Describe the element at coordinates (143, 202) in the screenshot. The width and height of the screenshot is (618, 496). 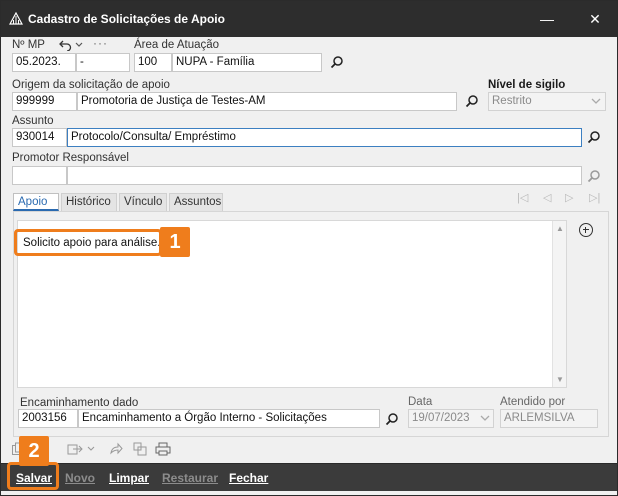
I see `tab-vinculo: Vínculo` at that location.